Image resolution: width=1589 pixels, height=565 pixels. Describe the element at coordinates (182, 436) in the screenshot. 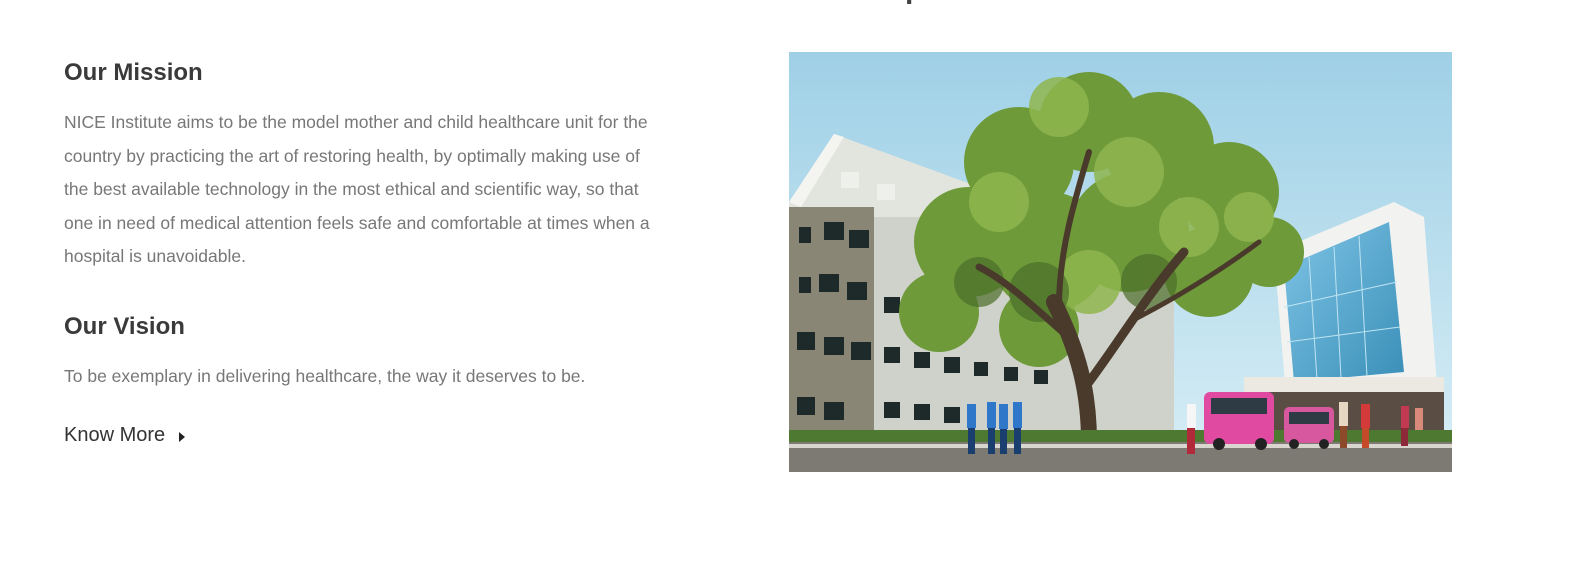

I see `caret-right-icon` at that location.